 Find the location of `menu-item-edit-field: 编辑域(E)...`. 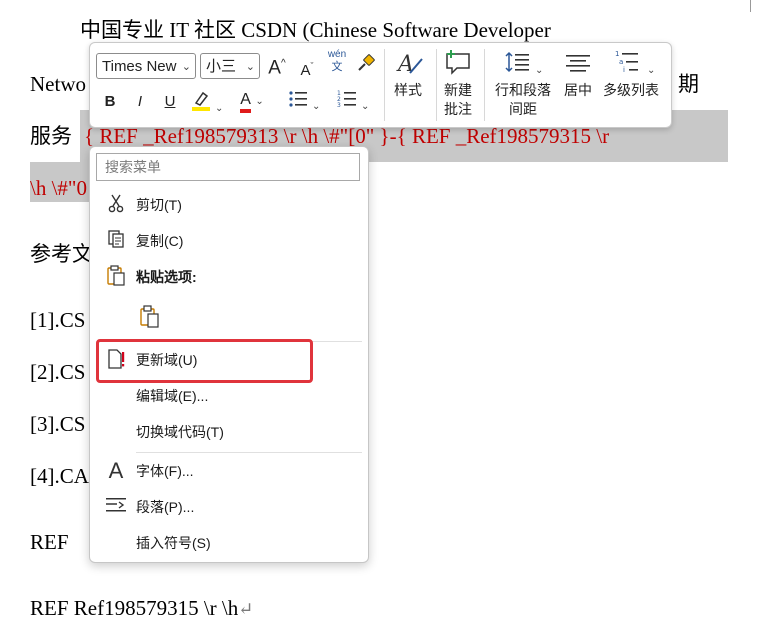

menu-item-edit-field: 编辑域(E)... is located at coordinates (229, 396).